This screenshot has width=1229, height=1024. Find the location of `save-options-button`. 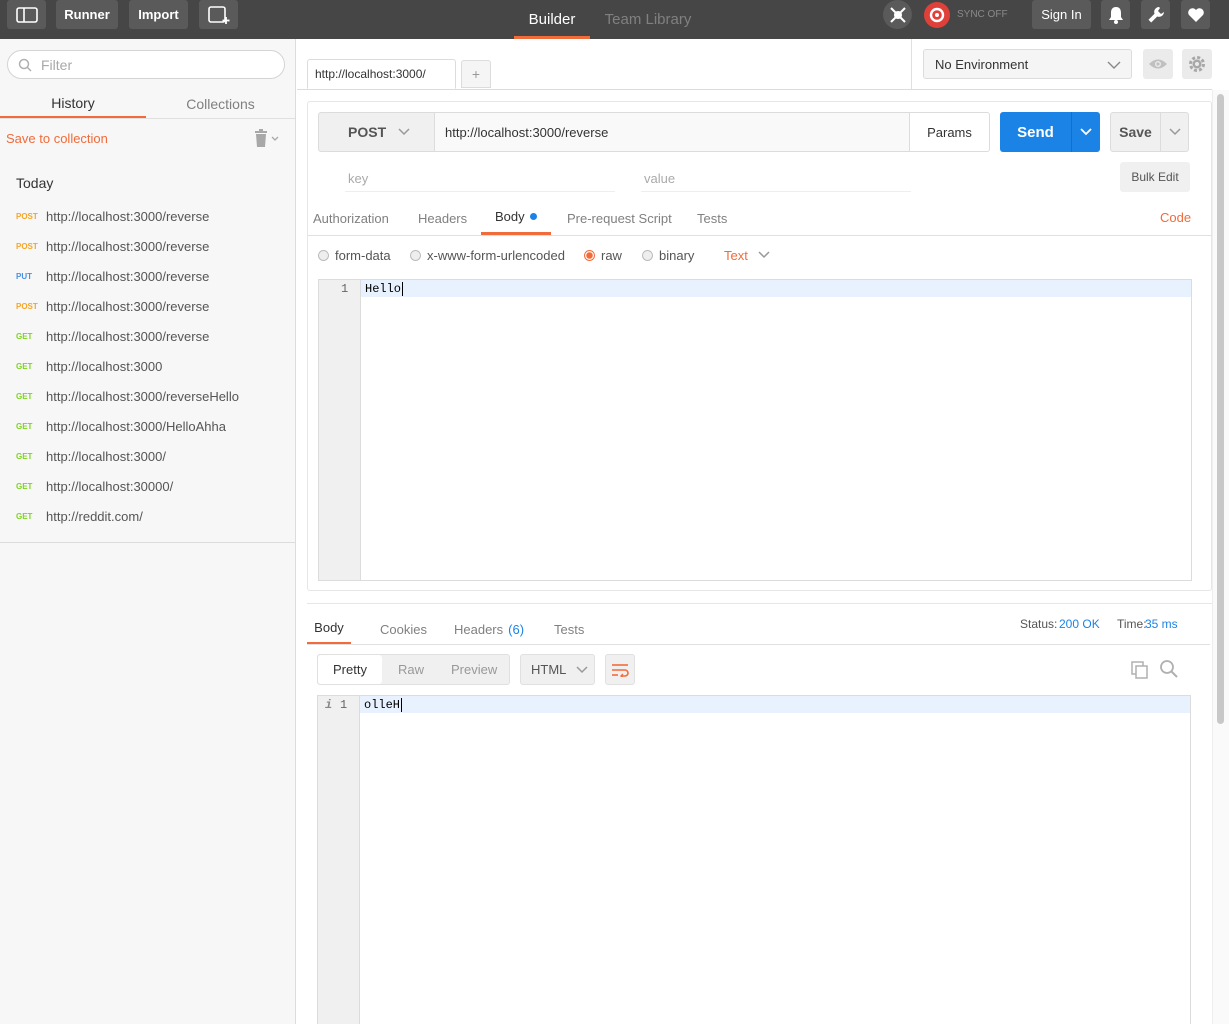

save-options-button is located at coordinates (1174, 132).